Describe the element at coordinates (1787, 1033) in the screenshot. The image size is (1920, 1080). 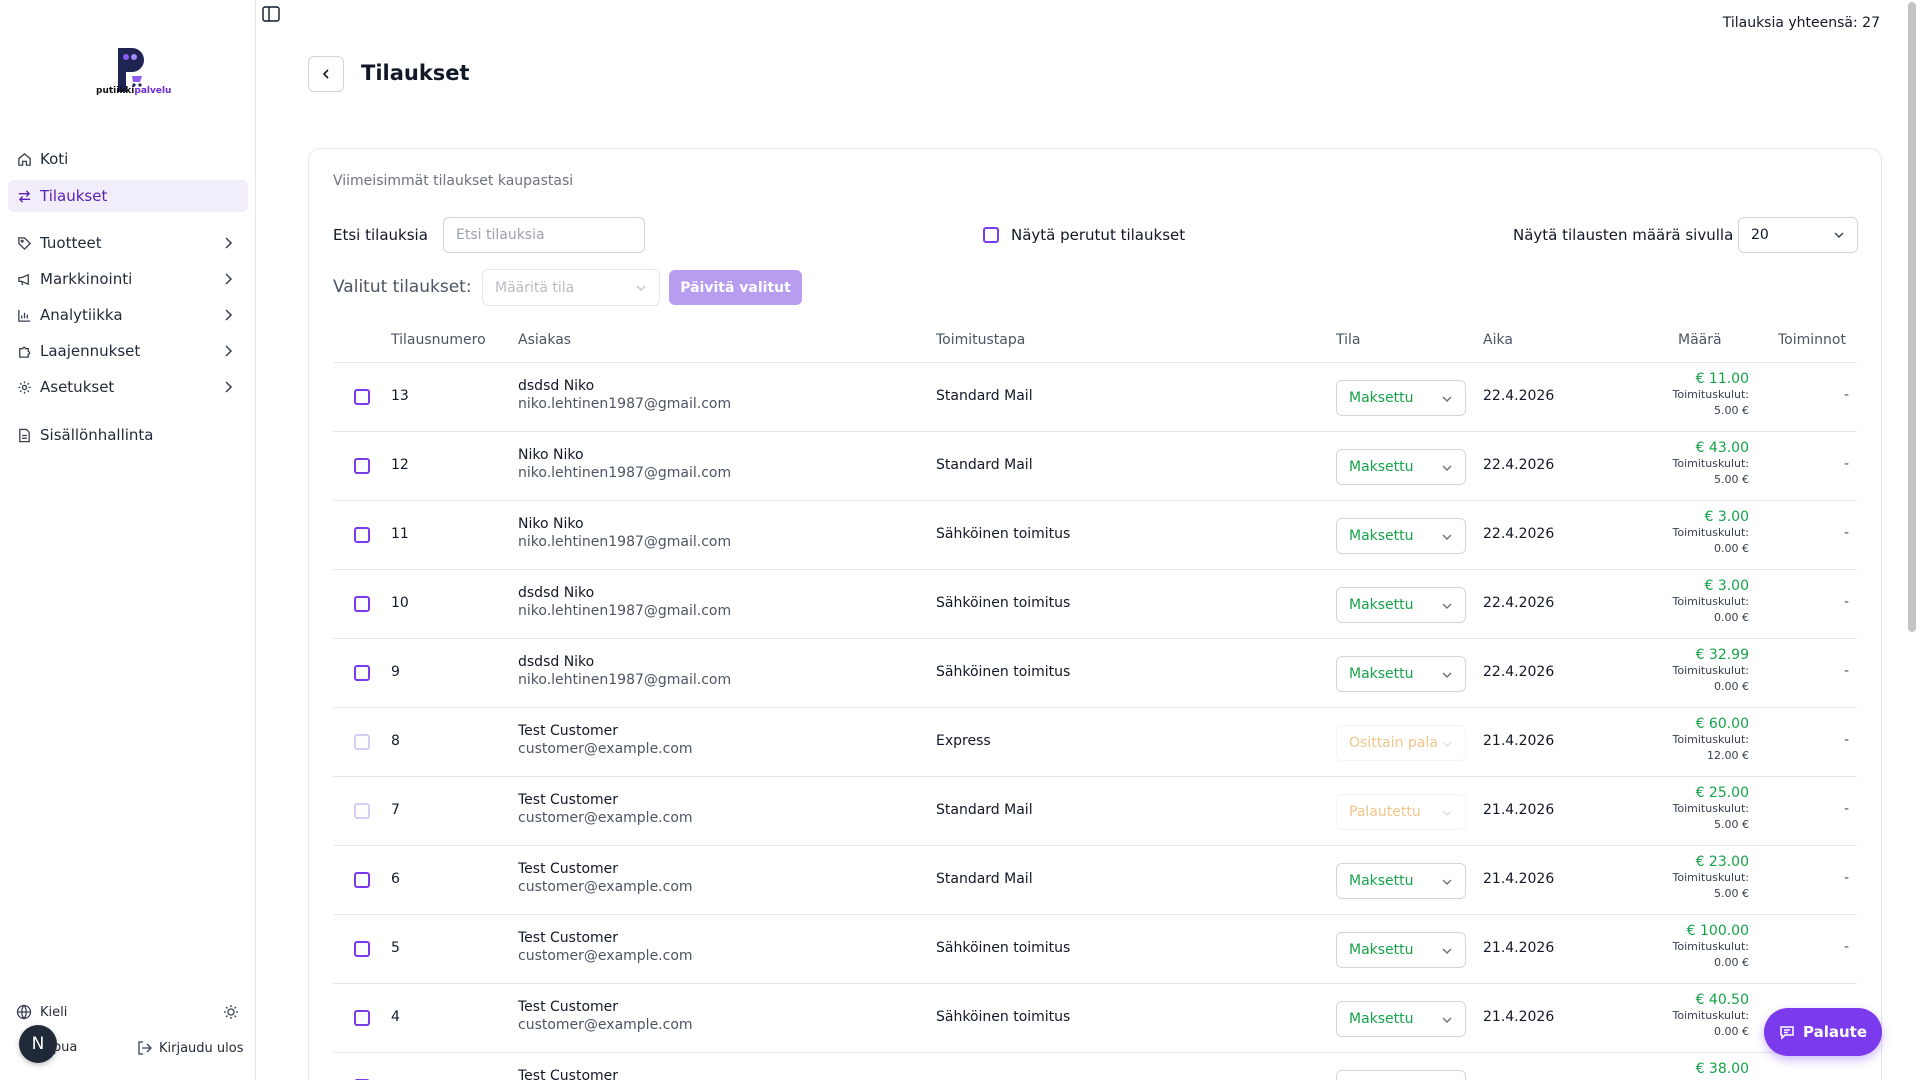
I see `chat-icon` at that location.